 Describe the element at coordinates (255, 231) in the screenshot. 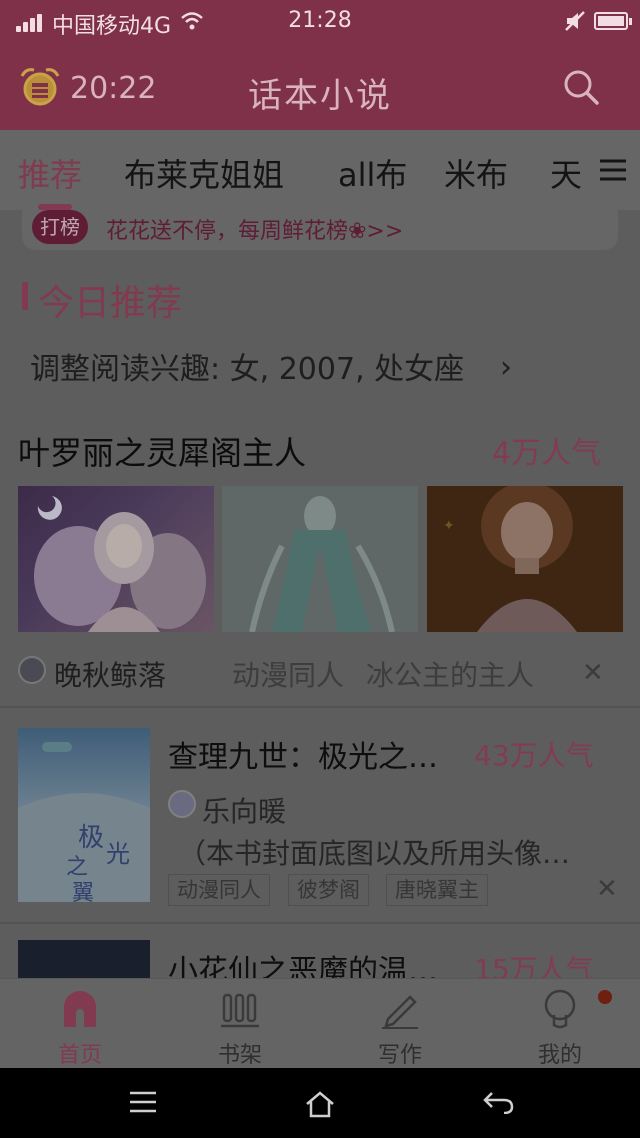

I see `banner-text: 花花送不停，每周鲜花榜❀>>` at that location.